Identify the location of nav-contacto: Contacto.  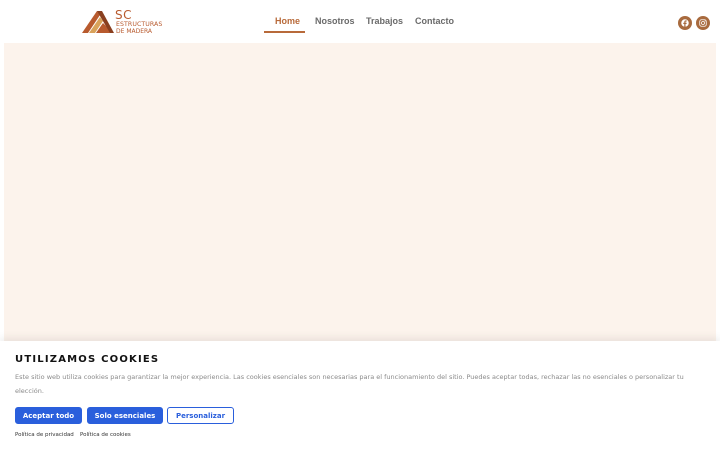
(434, 21).